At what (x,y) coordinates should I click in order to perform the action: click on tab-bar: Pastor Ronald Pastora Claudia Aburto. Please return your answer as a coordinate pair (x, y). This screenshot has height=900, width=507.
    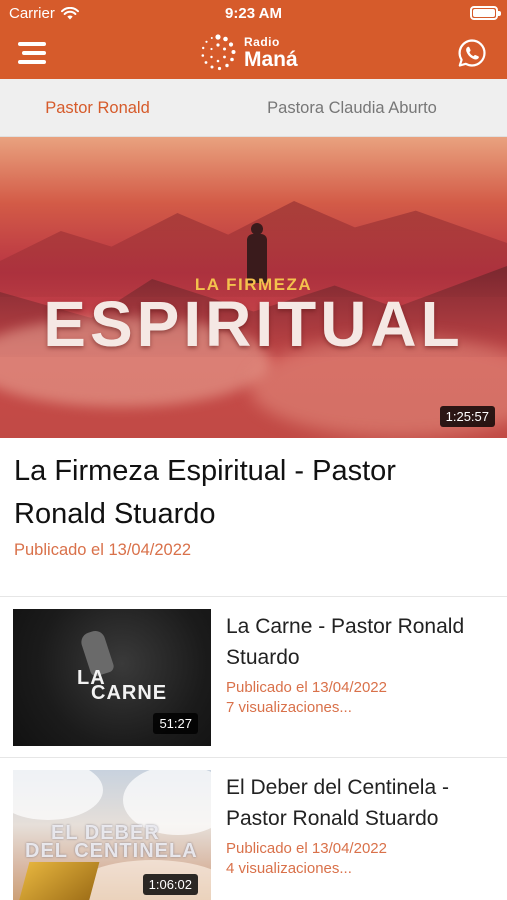
    Looking at the image, I should click on (253, 108).